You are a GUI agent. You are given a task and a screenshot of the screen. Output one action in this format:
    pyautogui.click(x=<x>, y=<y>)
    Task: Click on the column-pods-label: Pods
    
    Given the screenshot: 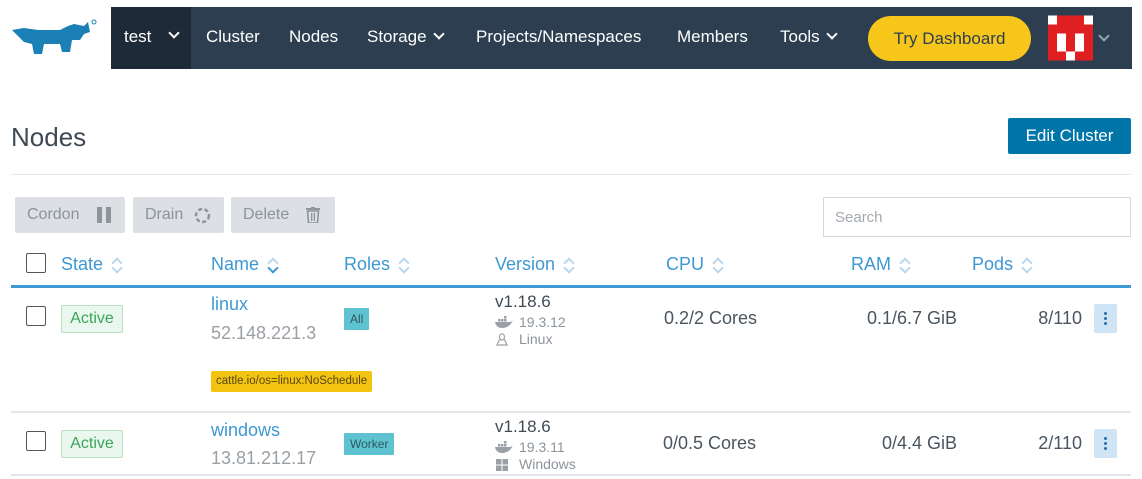 What is the action you would take?
    pyautogui.click(x=993, y=264)
    